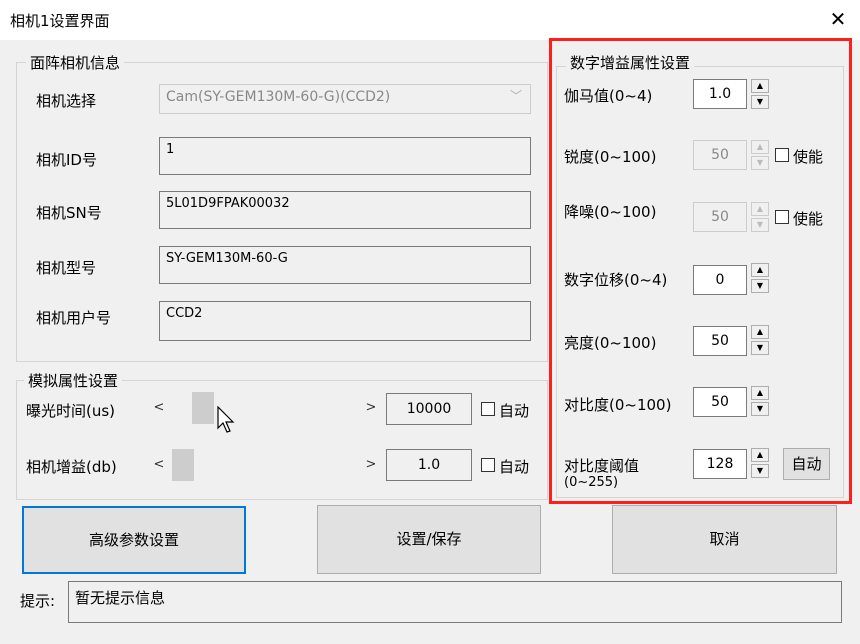 The width and height of the screenshot is (860, 644). I want to click on gamma-input: 1.0, so click(720, 94).